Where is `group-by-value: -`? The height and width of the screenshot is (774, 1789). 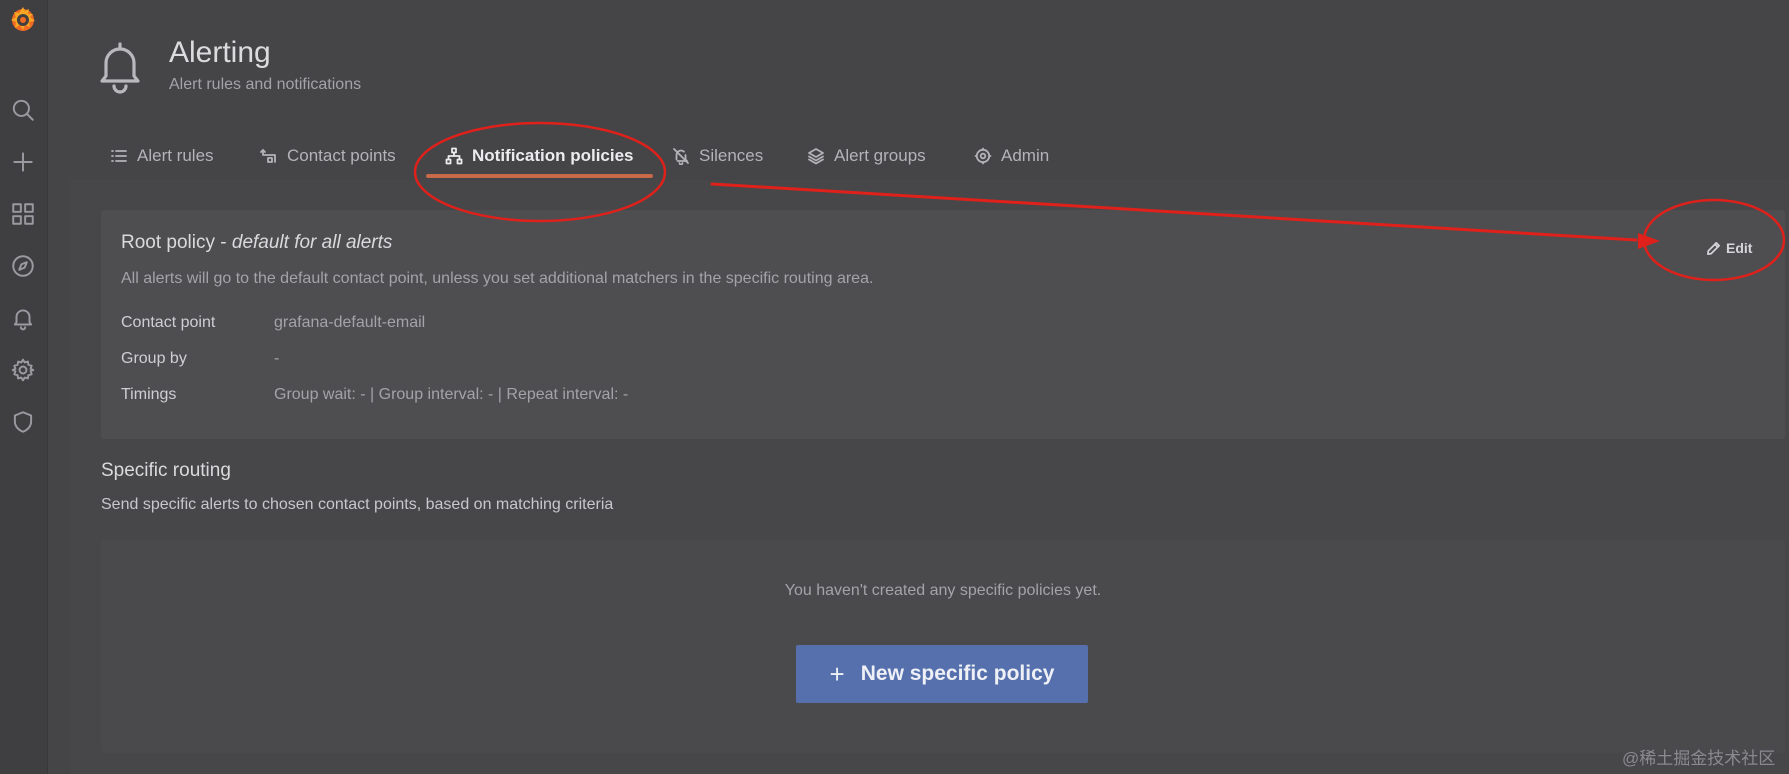
group-by-value: - is located at coordinates (277, 358).